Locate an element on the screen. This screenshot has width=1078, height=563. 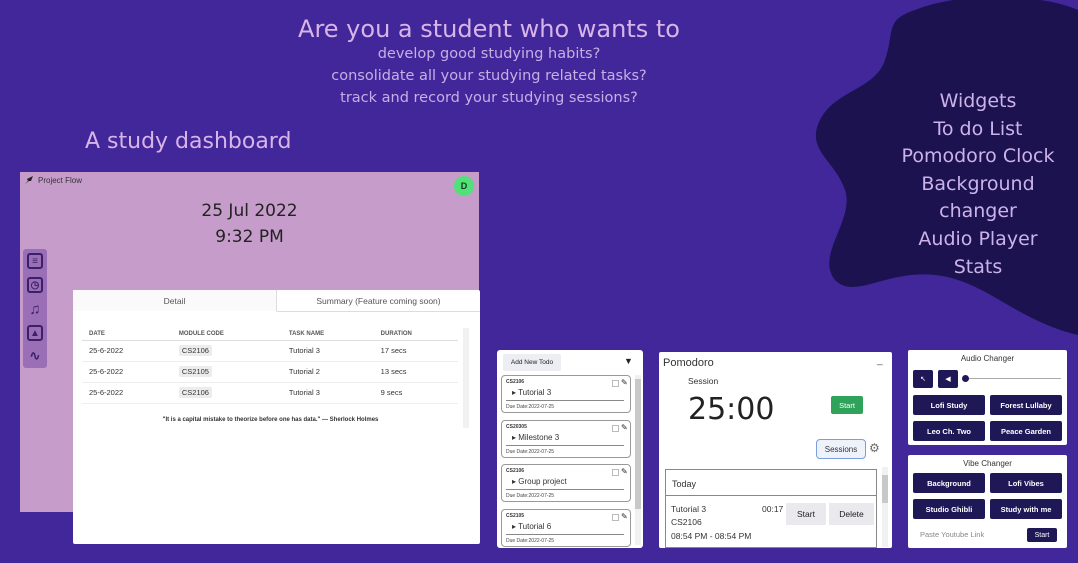
entry-delete-button: Delete is located at coordinates (851, 514).